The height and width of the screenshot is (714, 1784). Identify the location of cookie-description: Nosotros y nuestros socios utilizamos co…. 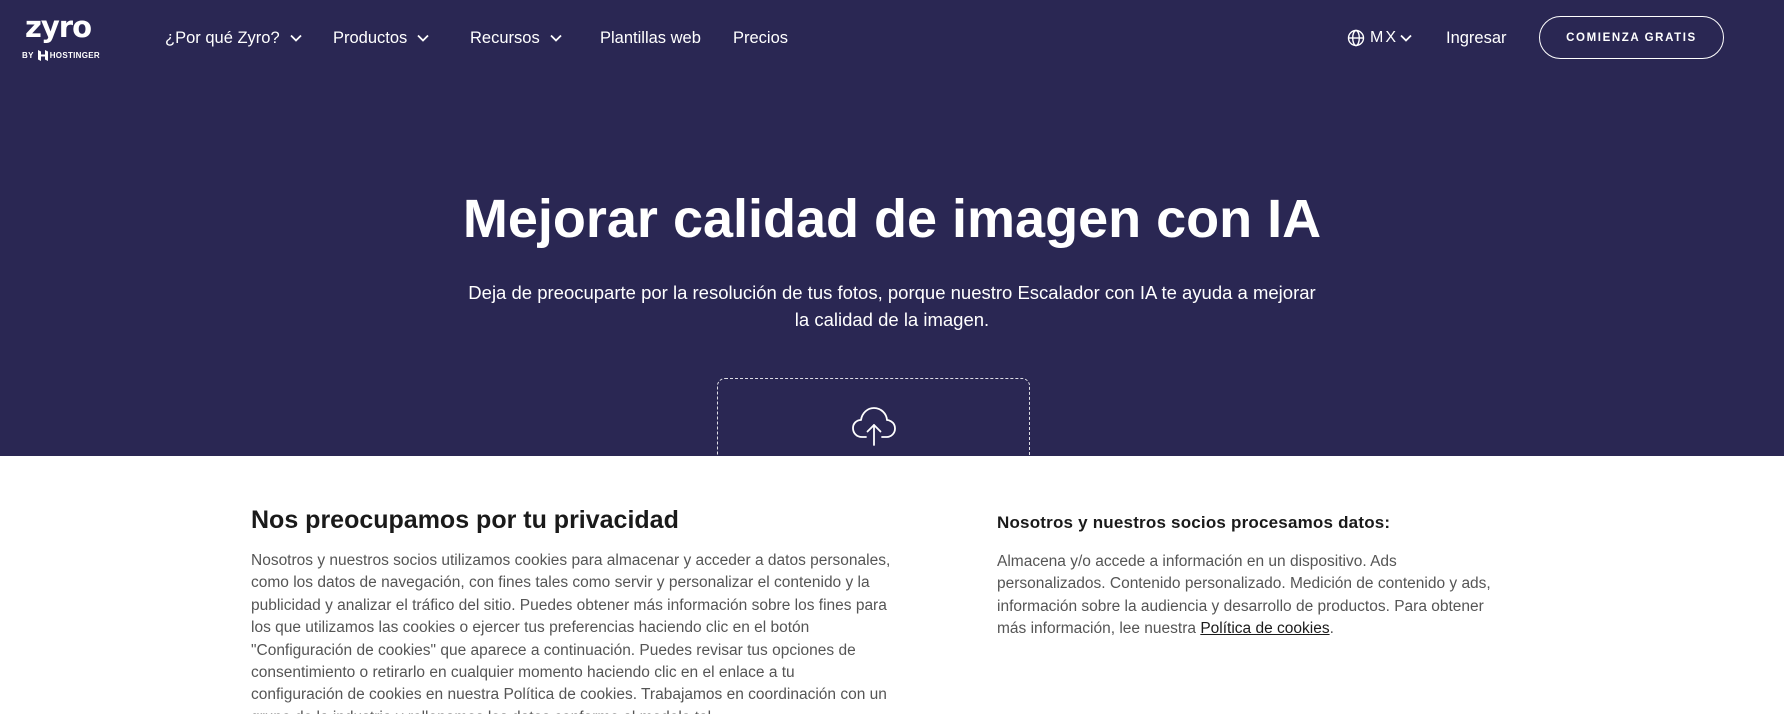
(571, 633).